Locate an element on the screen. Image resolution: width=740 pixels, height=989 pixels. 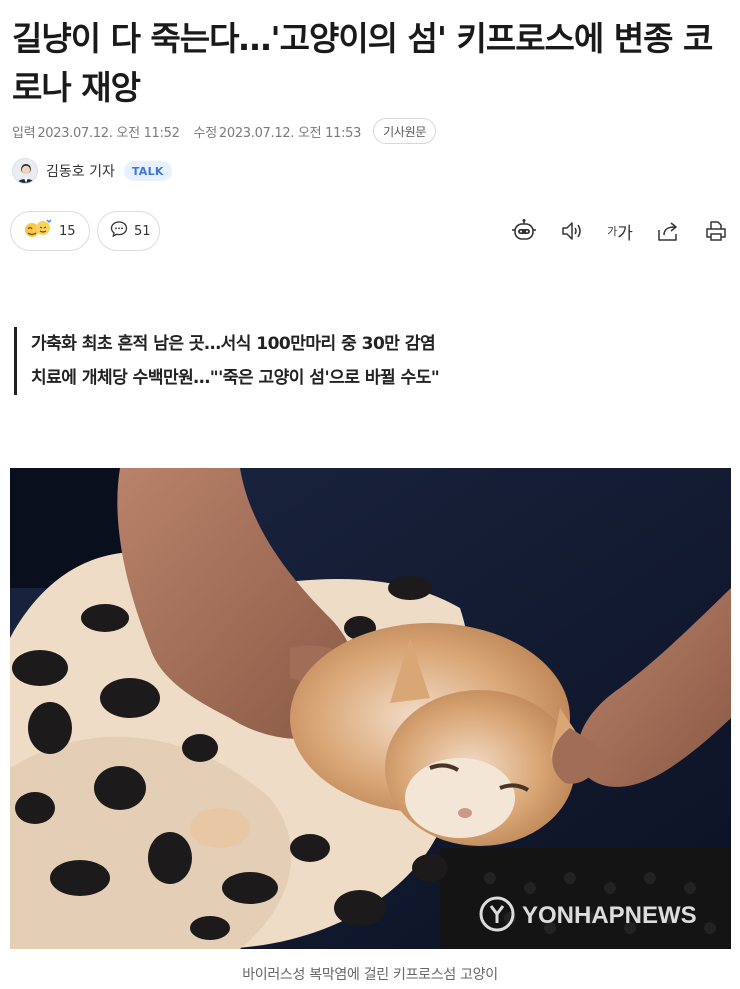
font-size-small-label: 가 is located at coordinates (612, 231).